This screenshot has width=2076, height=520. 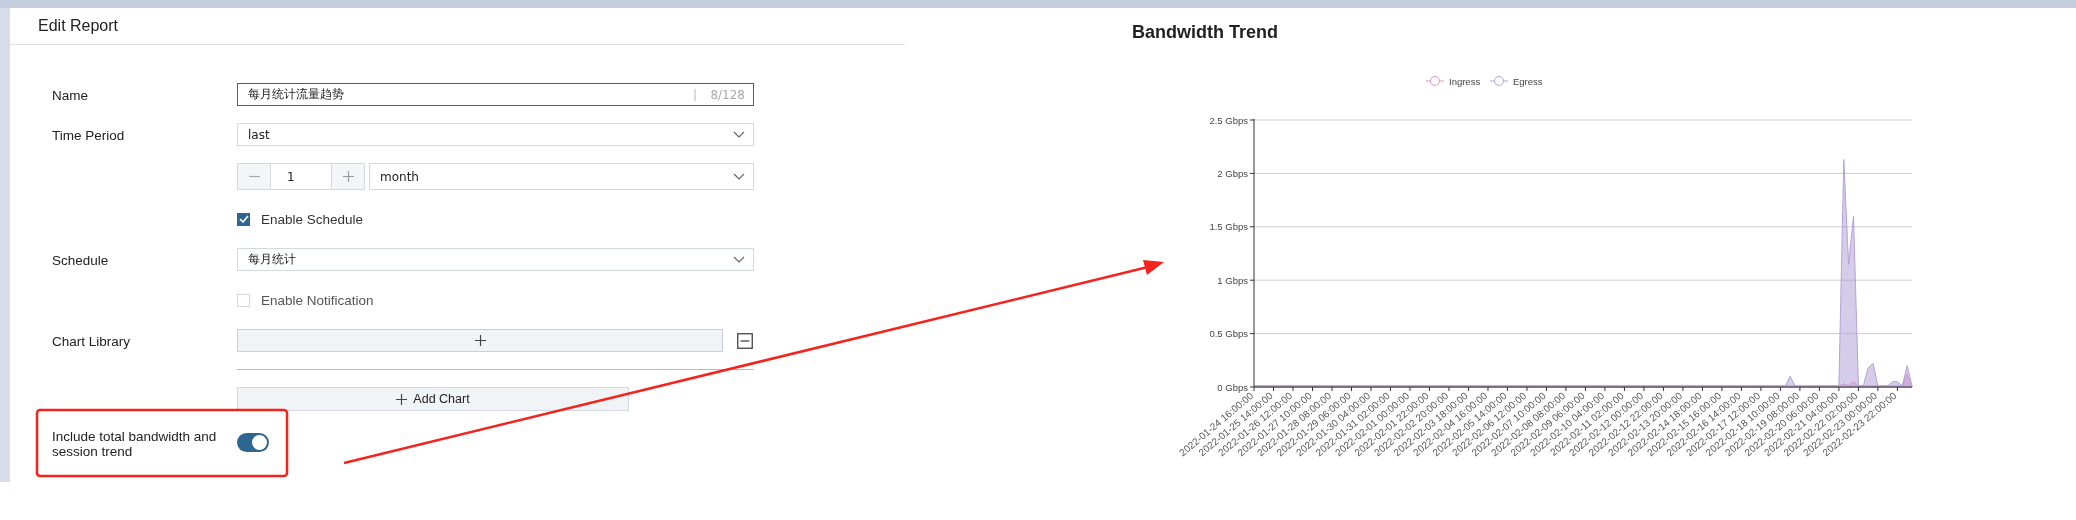 I want to click on character-counter: 8/128, so click(x=727, y=94).